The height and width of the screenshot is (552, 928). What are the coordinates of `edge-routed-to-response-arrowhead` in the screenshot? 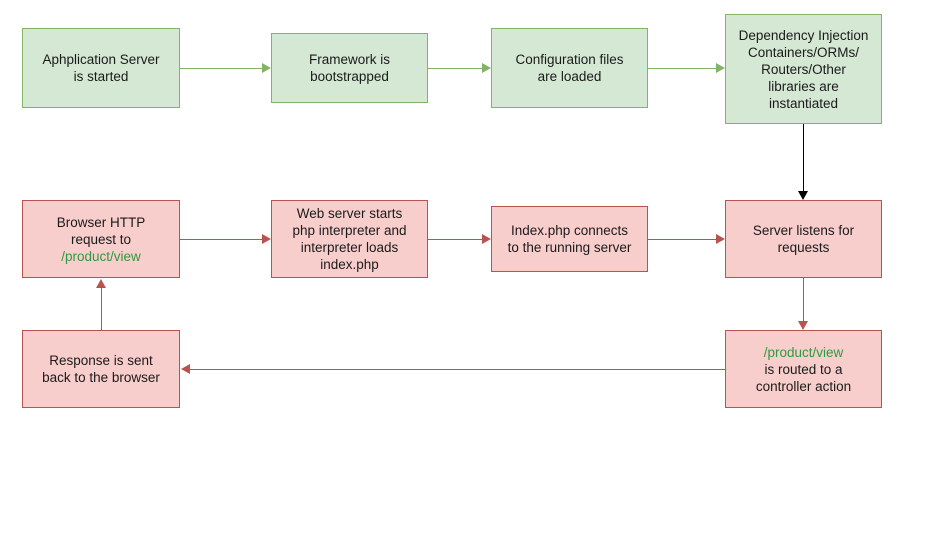 It's located at (185, 369).